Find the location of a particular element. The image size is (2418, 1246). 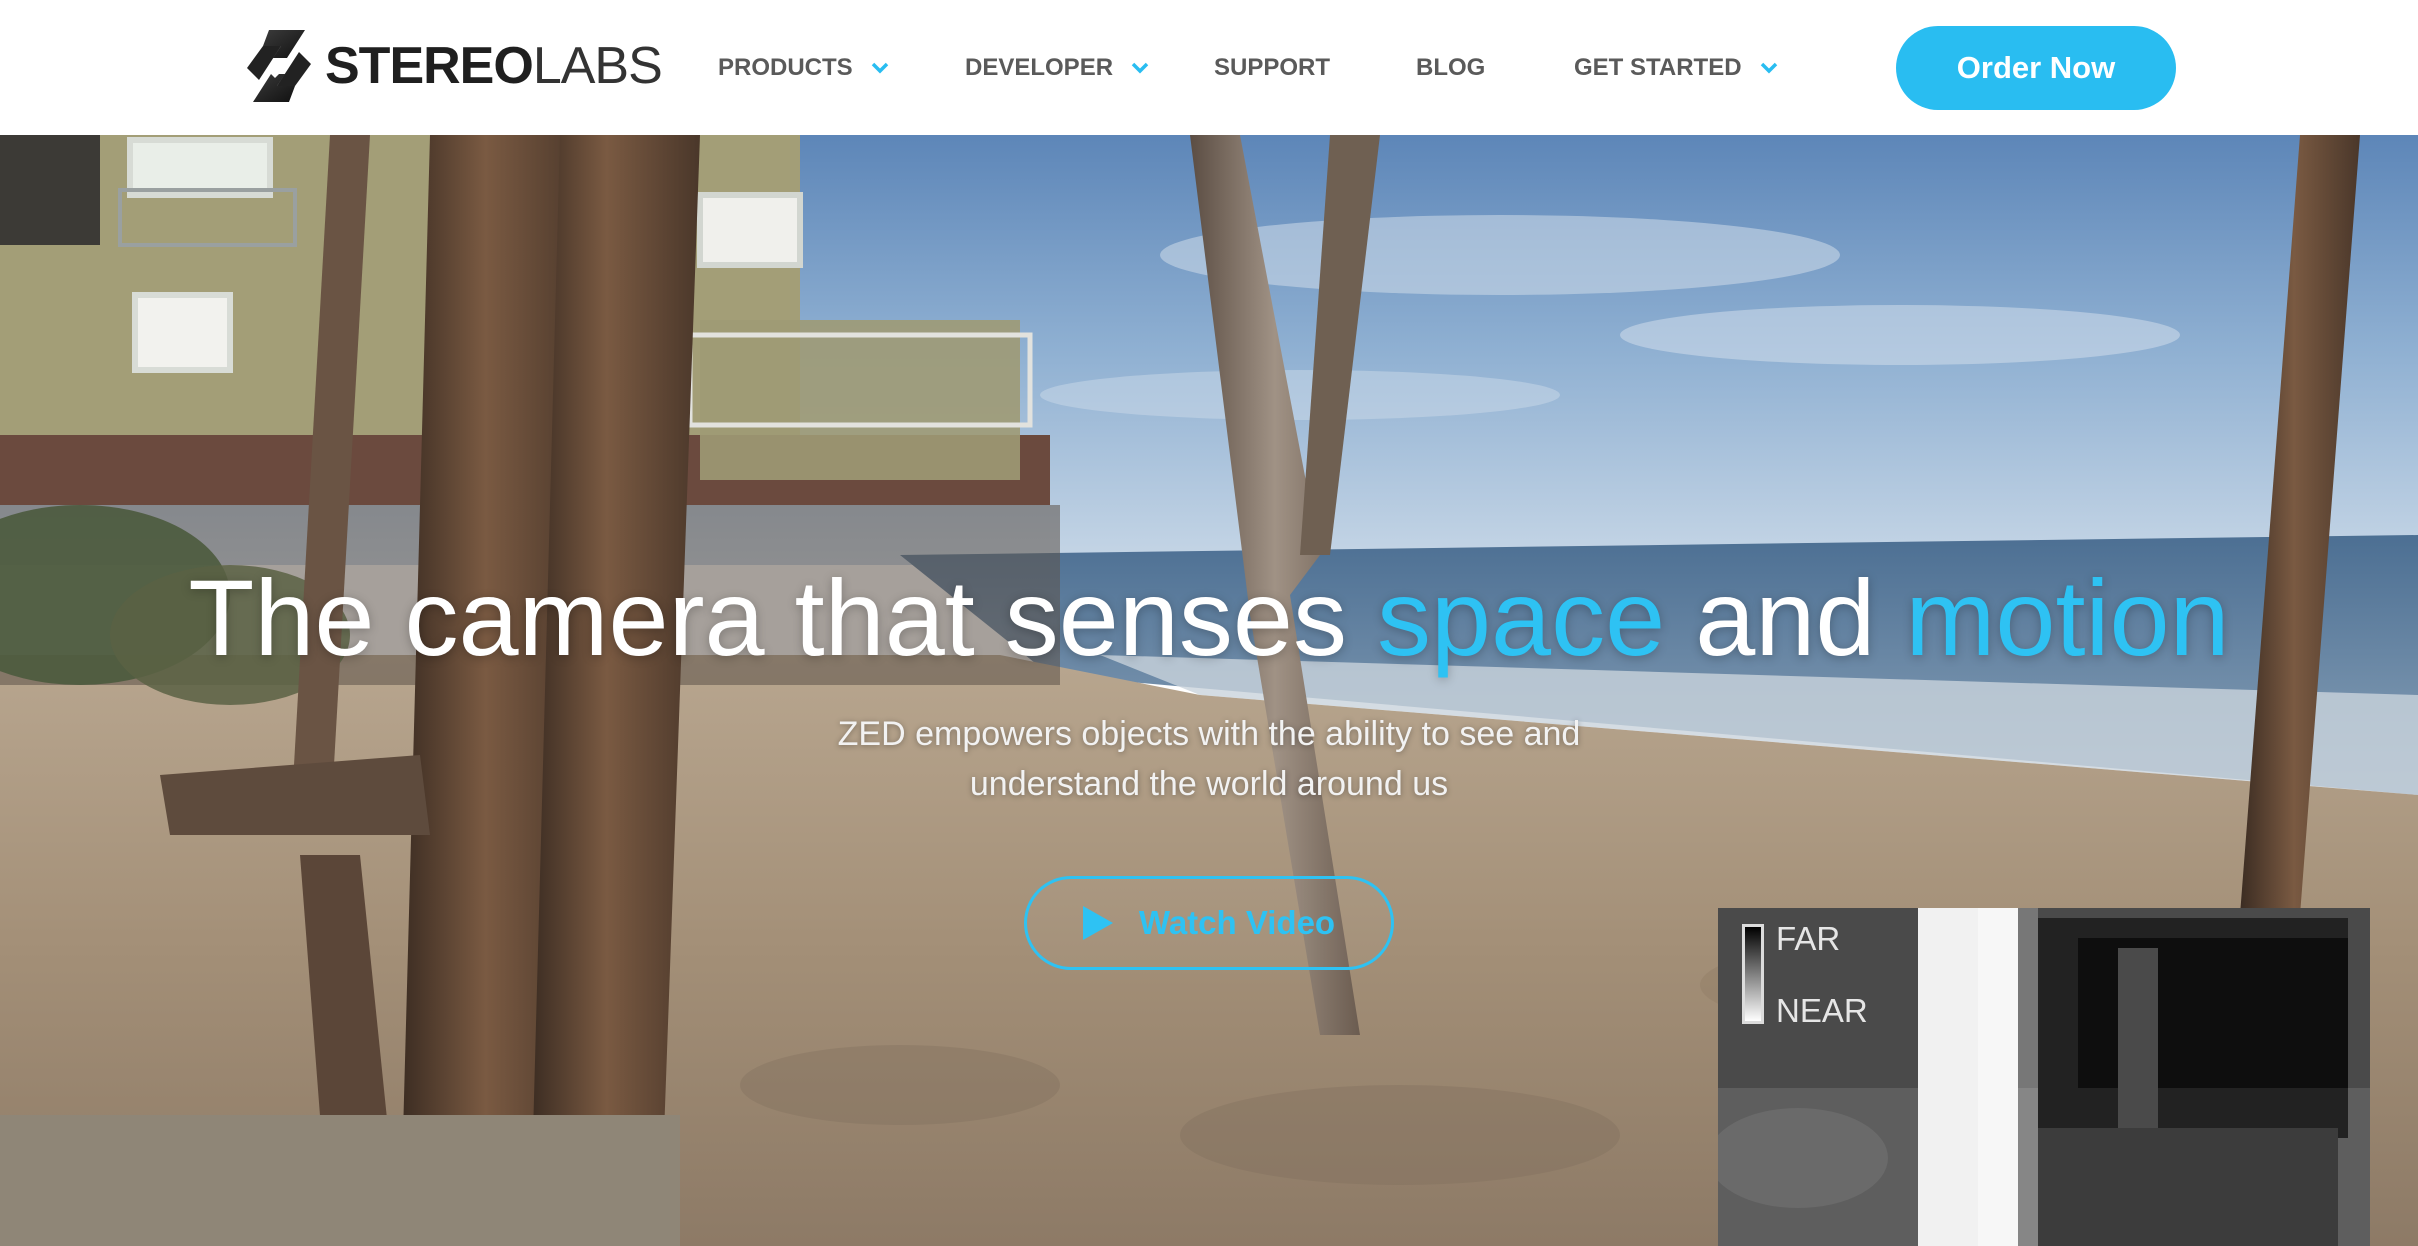

depth-map-image is located at coordinates (2044, 1077).